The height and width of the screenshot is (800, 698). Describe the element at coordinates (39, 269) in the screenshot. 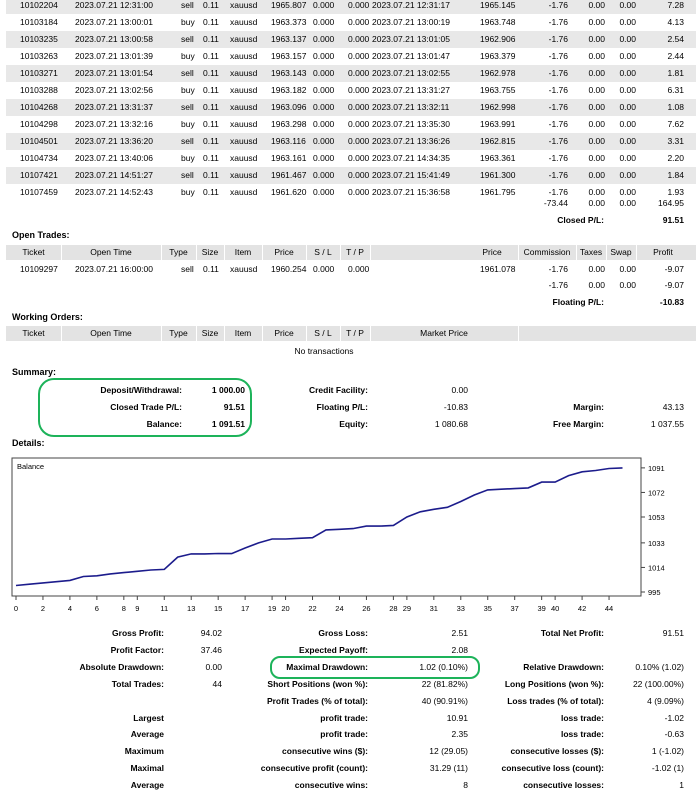

I see `open-trade-ticket: 10109297` at that location.